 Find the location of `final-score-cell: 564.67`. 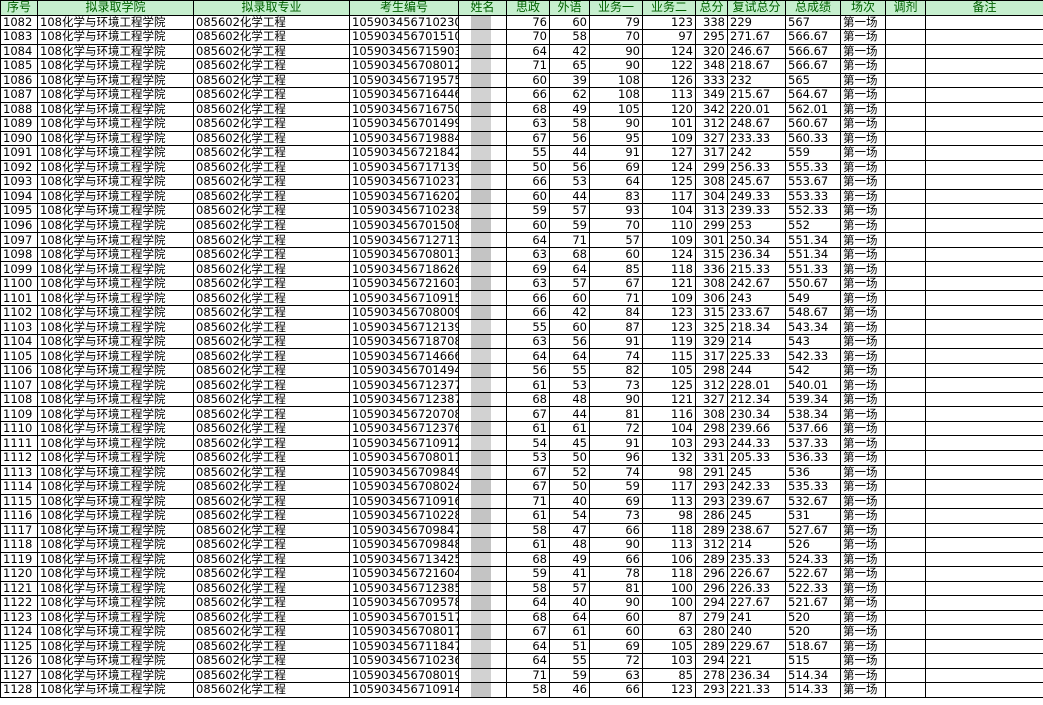

final-score-cell: 564.67 is located at coordinates (813, 95).